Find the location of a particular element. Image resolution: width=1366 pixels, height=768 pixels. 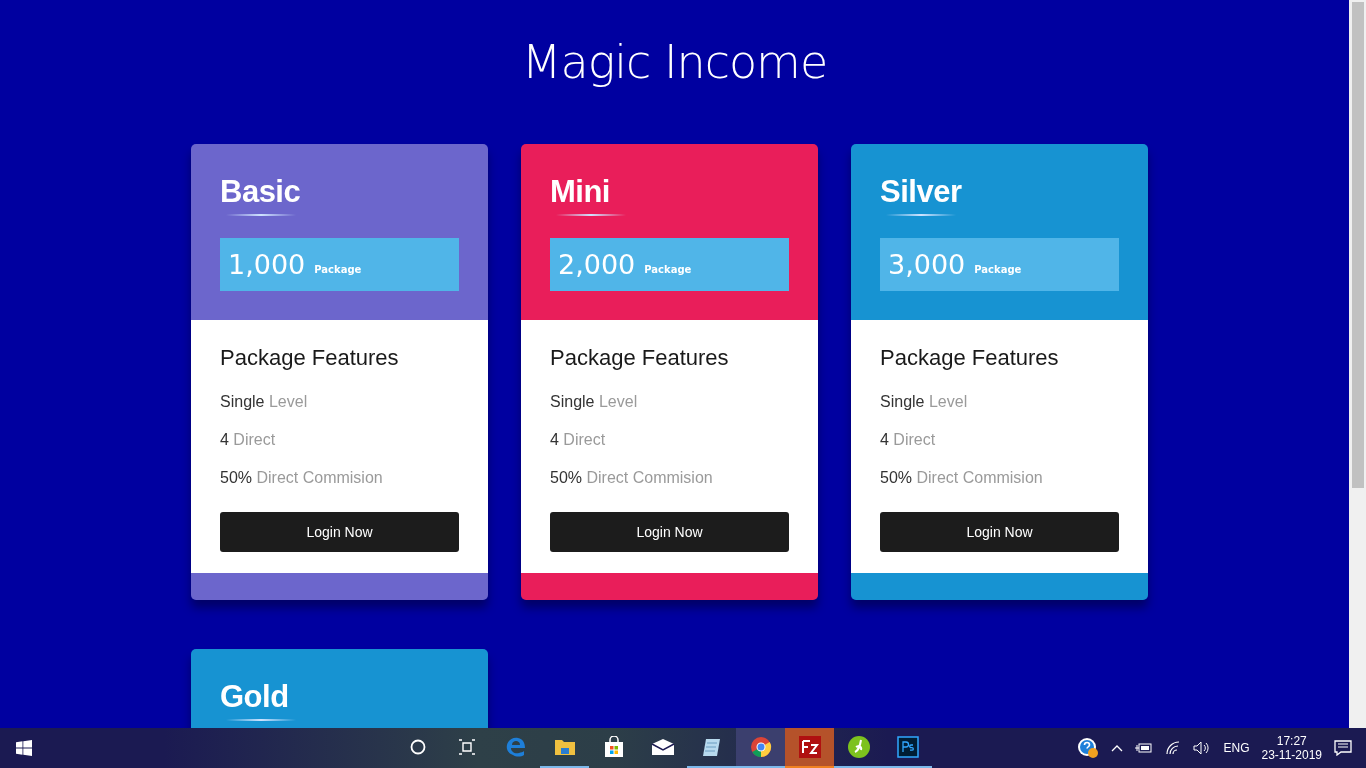

windows-logo-icon is located at coordinates (24, 748).